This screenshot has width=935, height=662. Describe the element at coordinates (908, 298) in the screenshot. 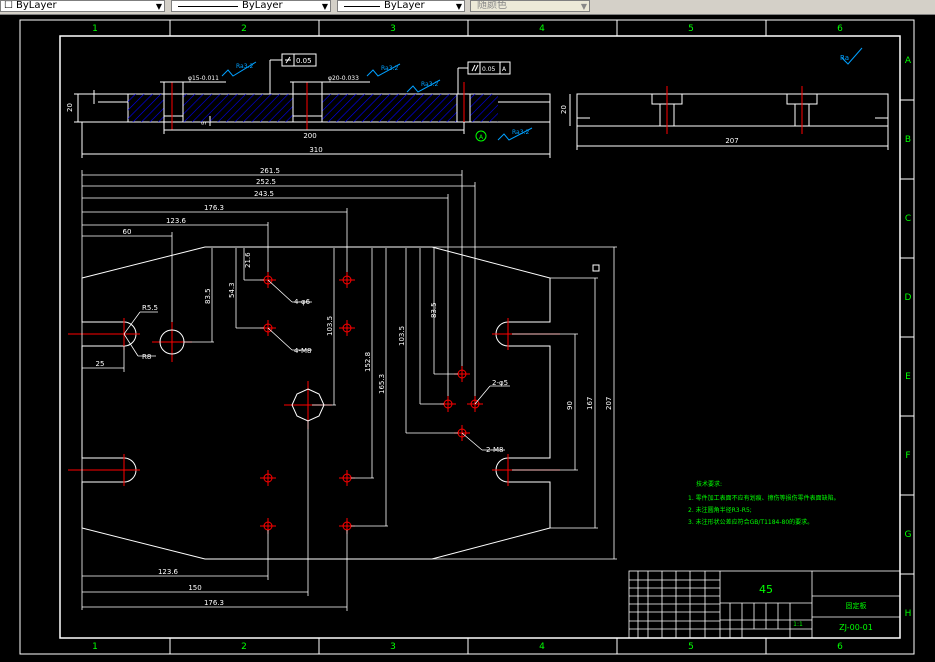

I see `row-label: D` at that location.